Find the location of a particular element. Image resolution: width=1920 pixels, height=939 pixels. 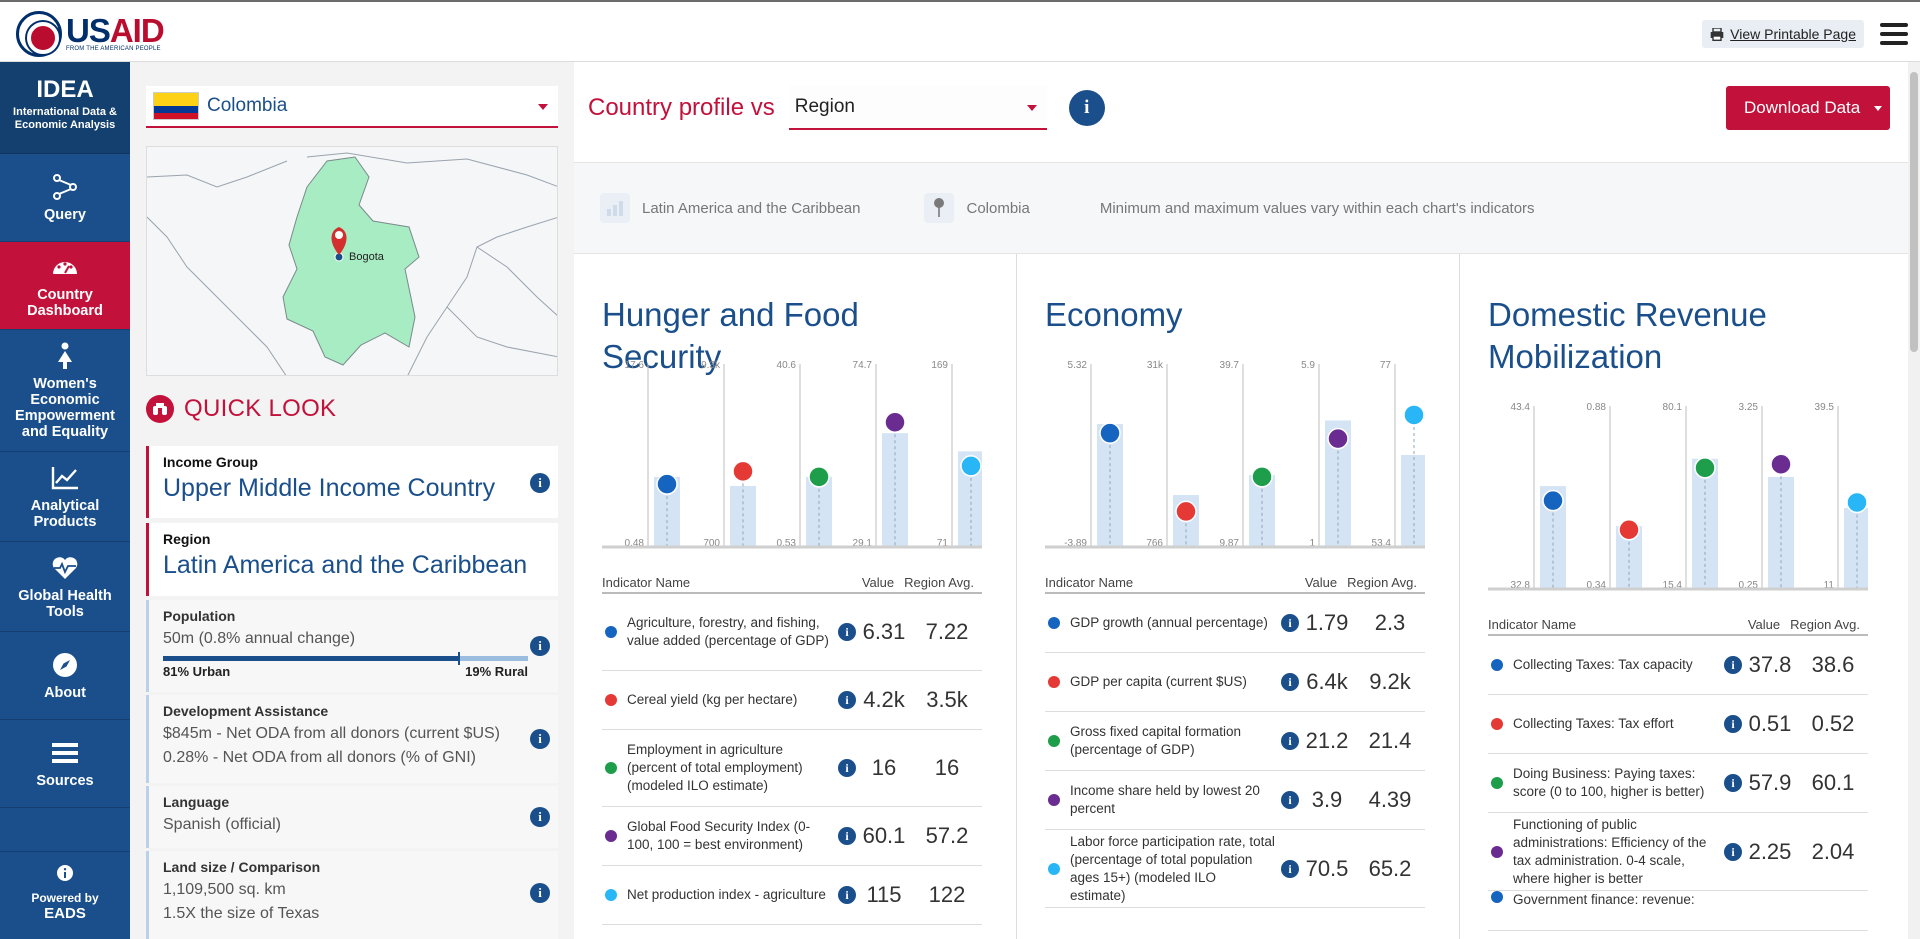

urban-rural-bar is located at coordinates (345, 658).